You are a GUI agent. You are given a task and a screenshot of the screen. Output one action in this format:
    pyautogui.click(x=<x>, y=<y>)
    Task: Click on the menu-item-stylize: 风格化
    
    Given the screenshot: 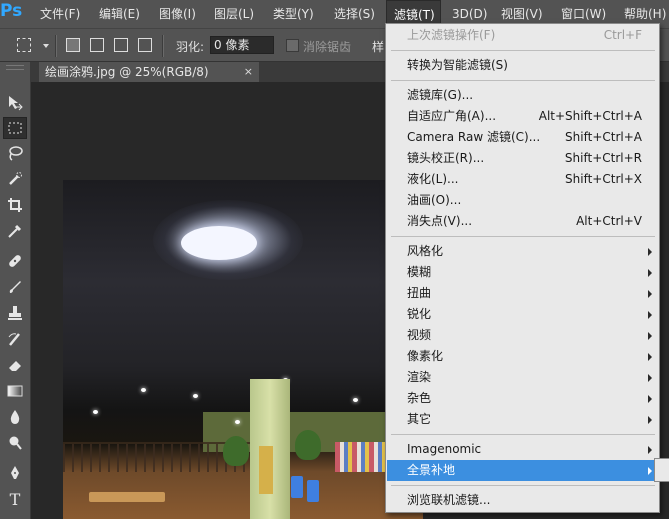 What is the action you would take?
    pyautogui.click(x=522, y=251)
    